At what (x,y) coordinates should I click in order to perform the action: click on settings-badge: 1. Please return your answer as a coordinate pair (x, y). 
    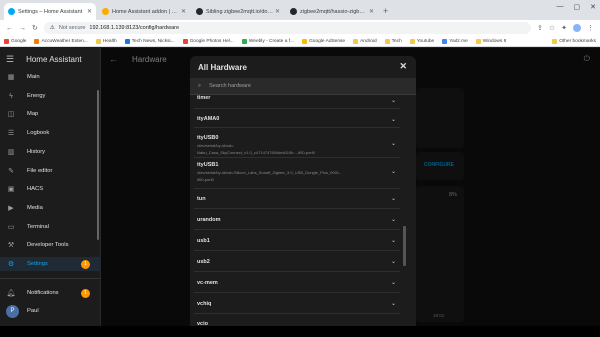
    Looking at the image, I should click on (85, 264).